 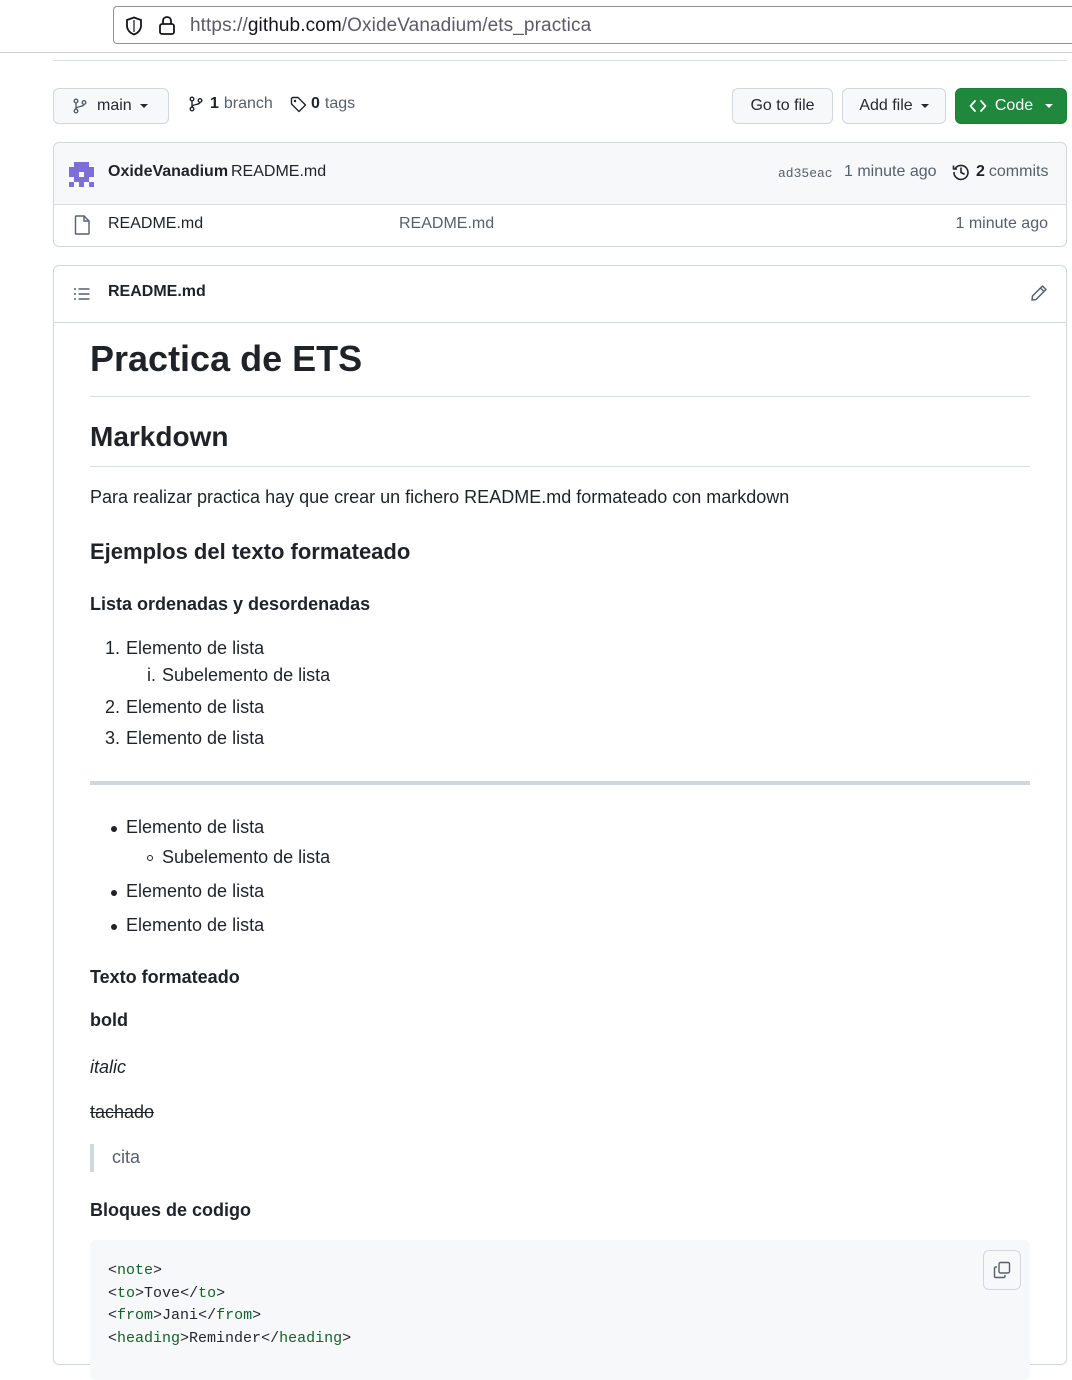 What do you see at coordinates (214, 103) in the screenshot?
I see `branch-count: 1` at bounding box center [214, 103].